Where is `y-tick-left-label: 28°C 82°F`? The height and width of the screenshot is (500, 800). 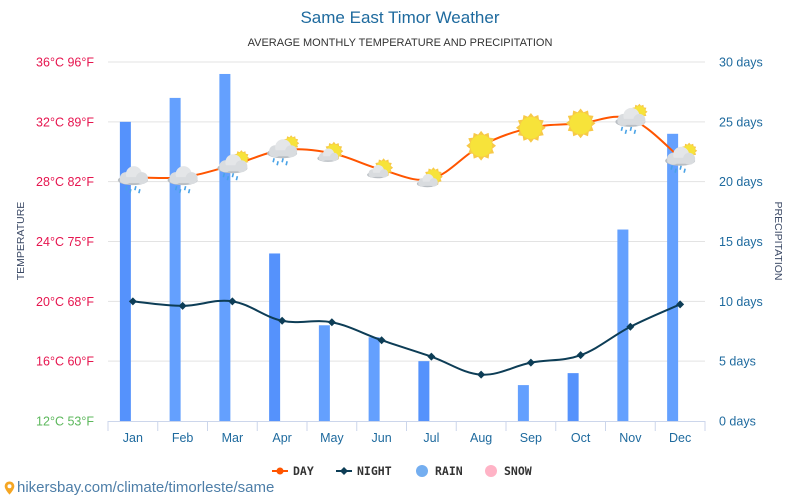 y-tick-left-label: 28°C 82°F is located at coordinates (65, 182).